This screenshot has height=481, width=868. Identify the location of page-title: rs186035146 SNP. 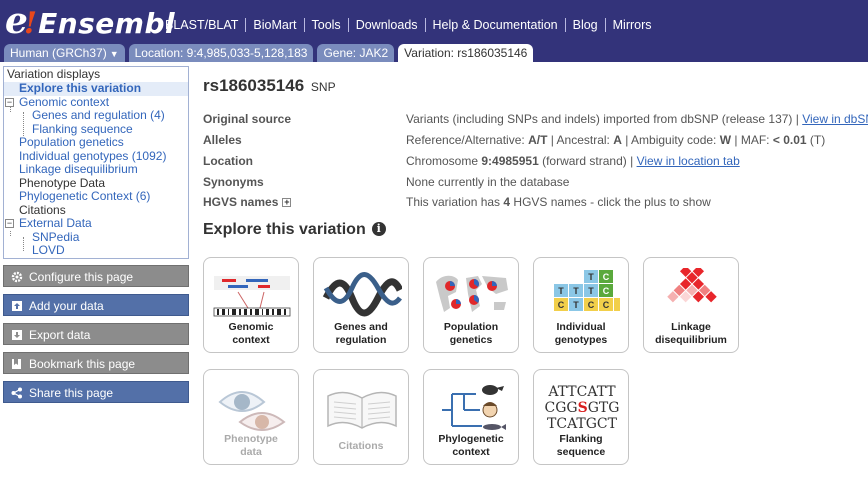
(269, 86).